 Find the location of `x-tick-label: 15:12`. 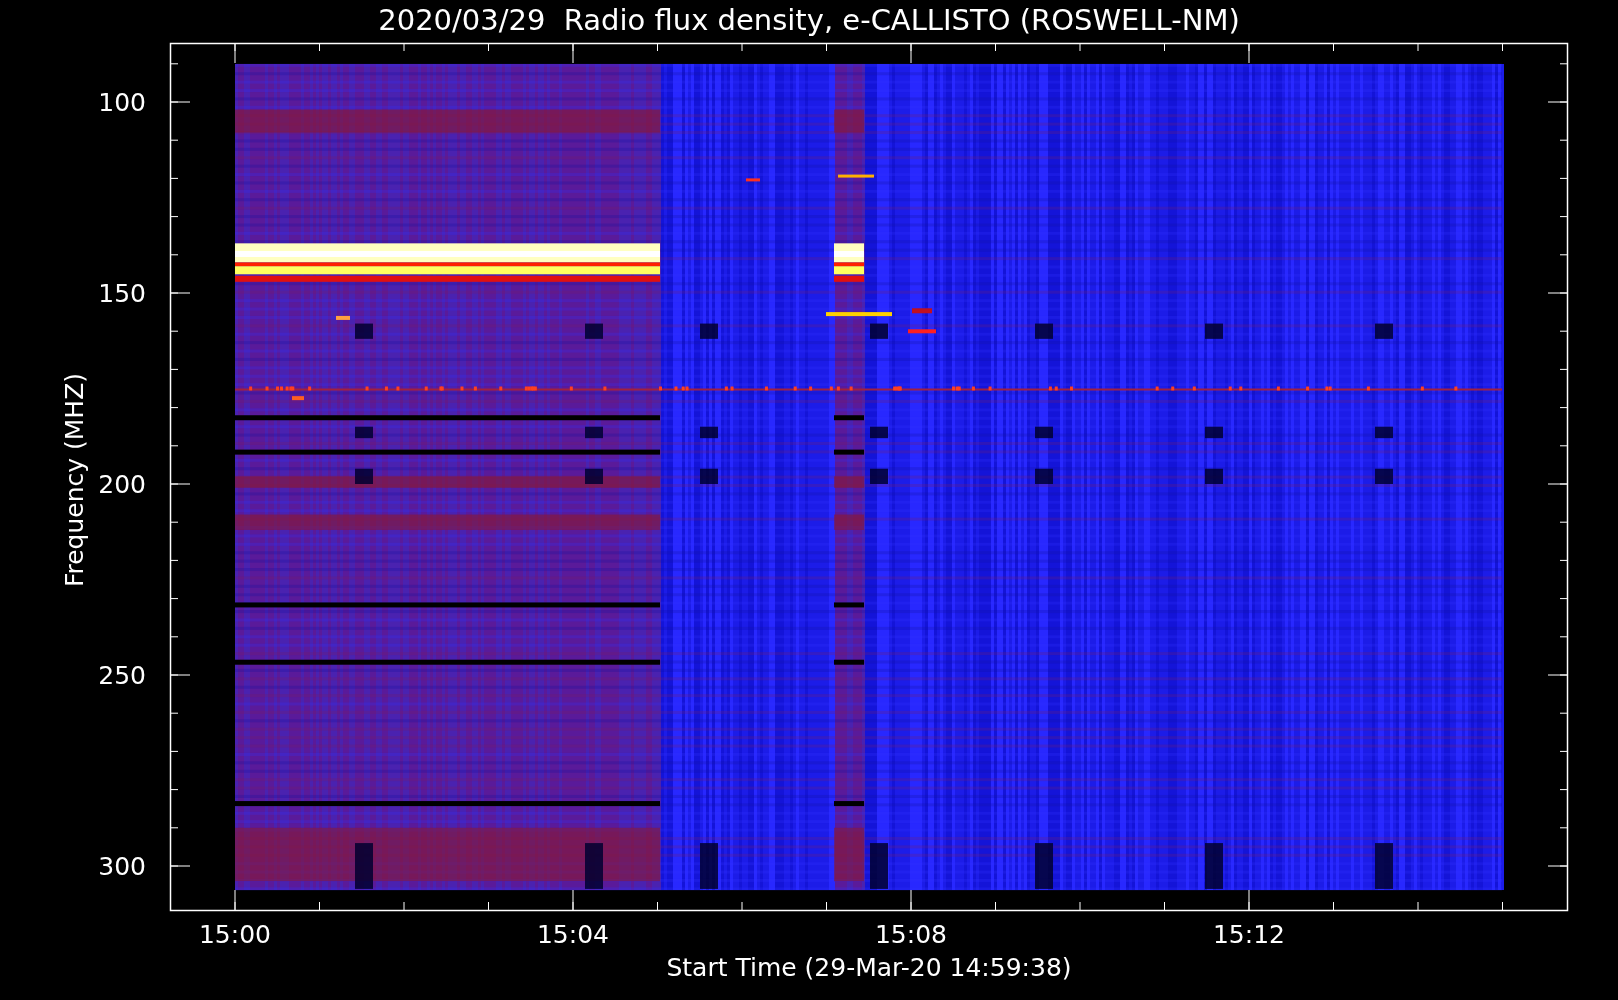

x-tick-label: 15:12 is located at coordinates (1249, 934).